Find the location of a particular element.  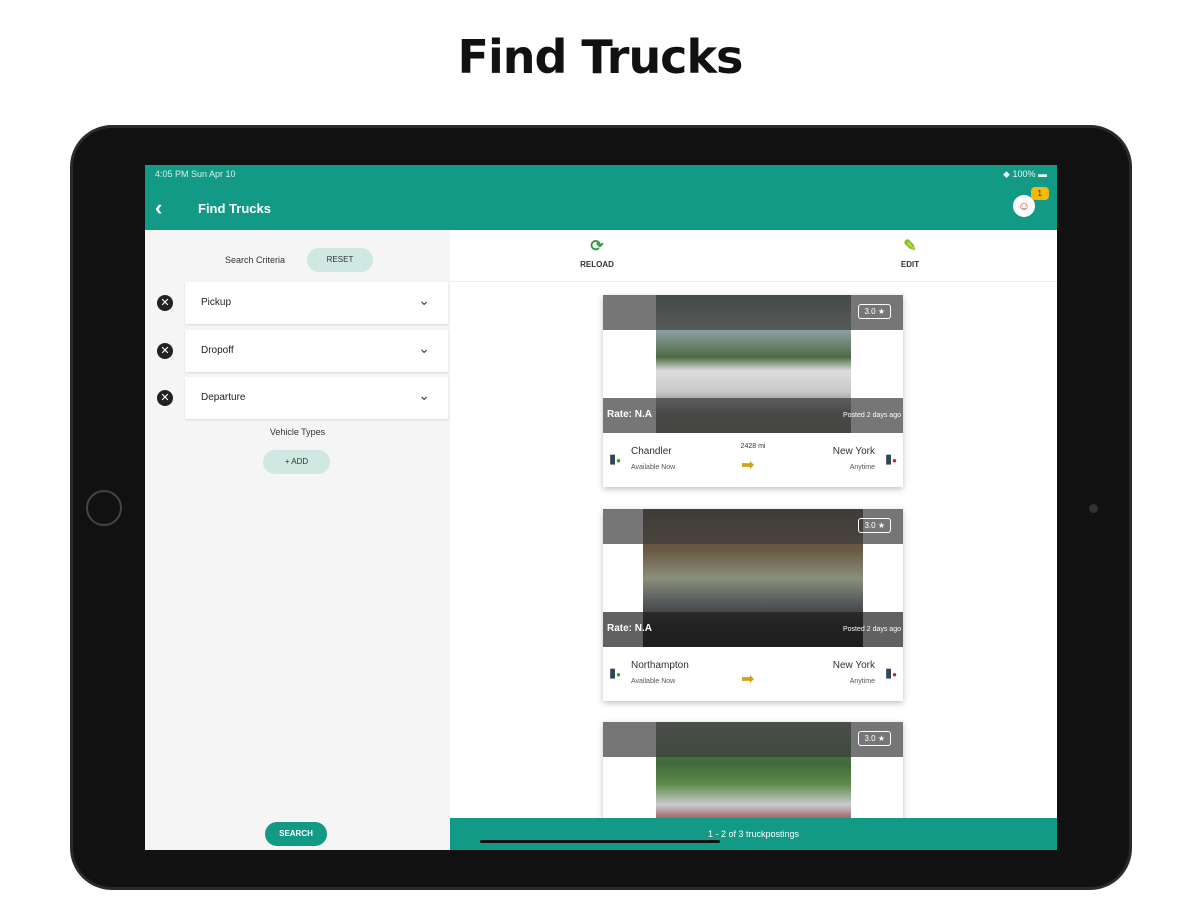

back-button: ‹ is located at coordinates (158, 208).